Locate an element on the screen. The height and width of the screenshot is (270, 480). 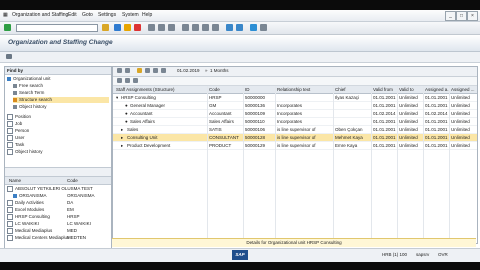
title-bar: Organization and Staffing Change is located at coordinates (240, 43).